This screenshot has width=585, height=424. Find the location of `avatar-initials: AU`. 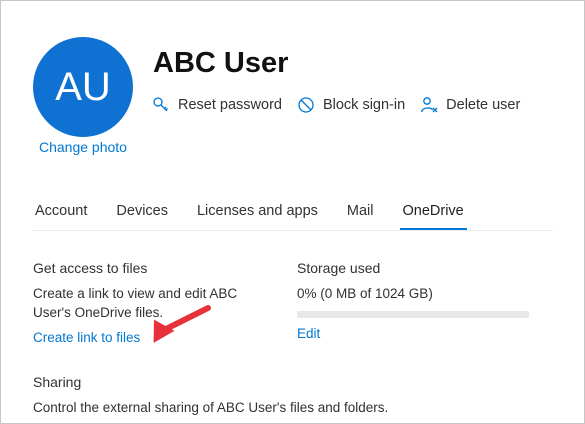

avatar-initials: AU is located at coordinates (83, 86).